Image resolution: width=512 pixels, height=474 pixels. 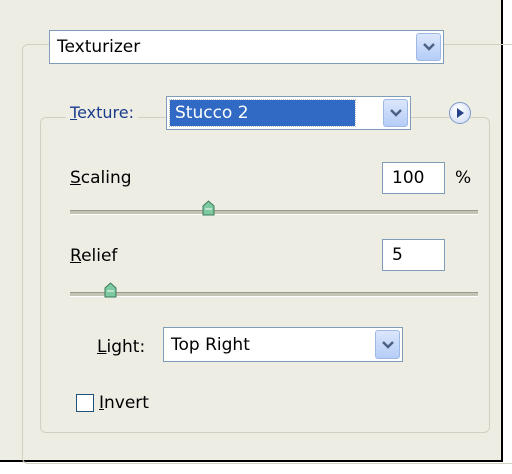 I want to click on texture-select-value: Stucco 2, so click(x=212, y=113).